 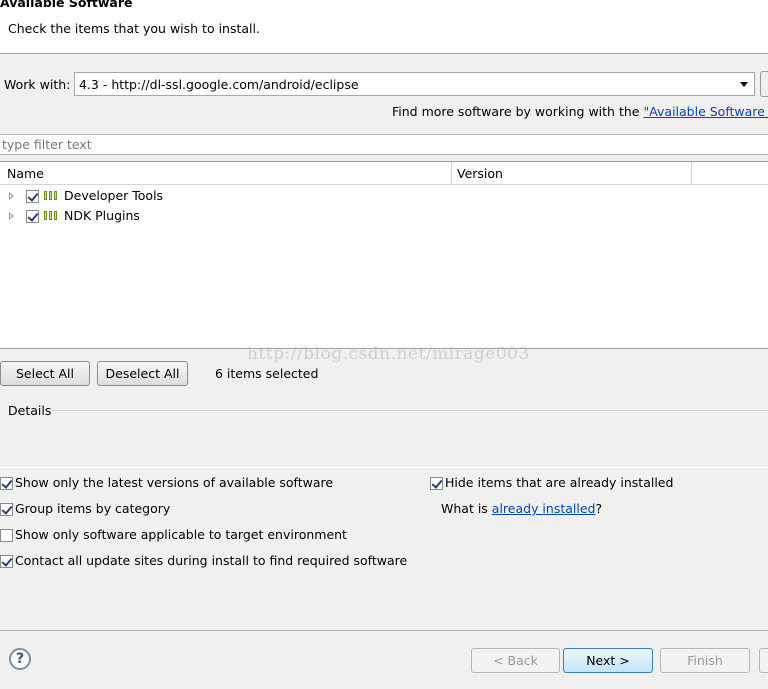 I want to click on target-environment-checkbox, so click(x=6, y=535).